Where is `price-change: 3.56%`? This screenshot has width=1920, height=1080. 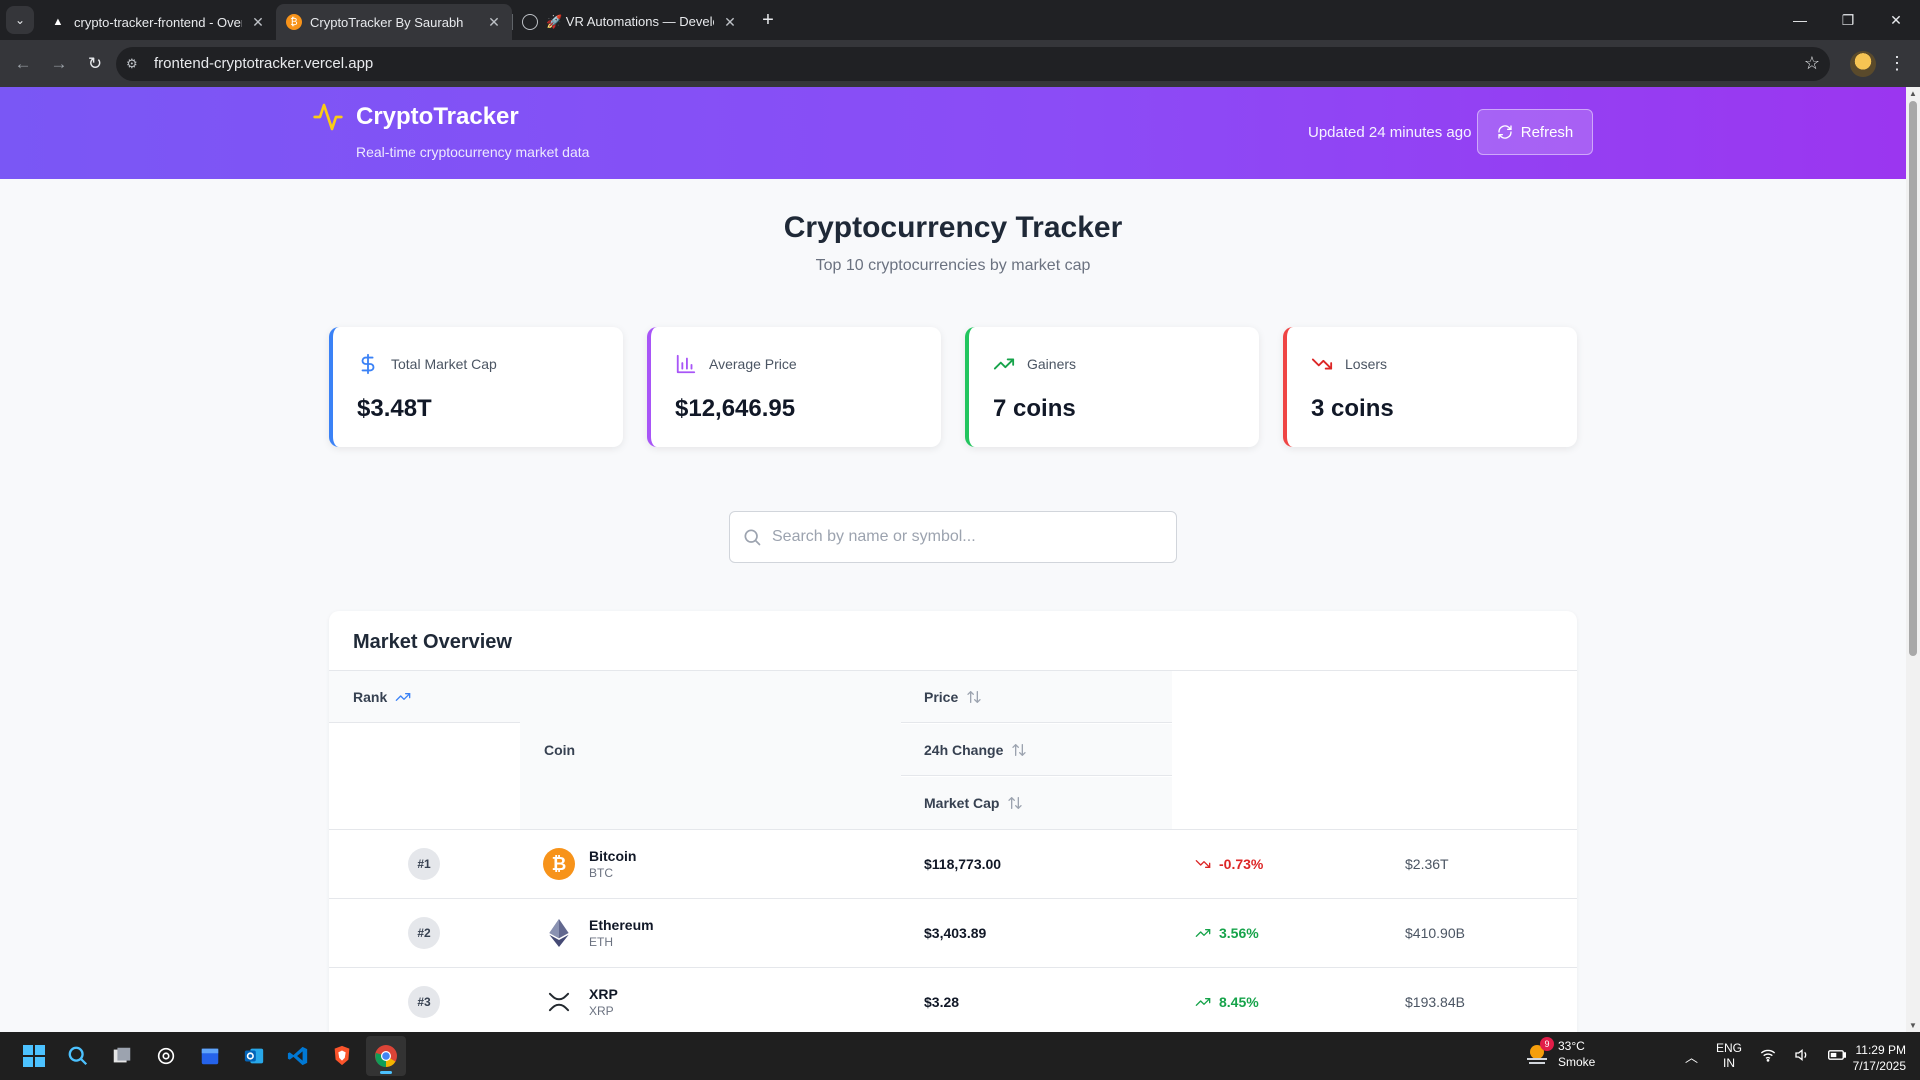 price-change: 3.56% is located at coordinates (1227, 933).